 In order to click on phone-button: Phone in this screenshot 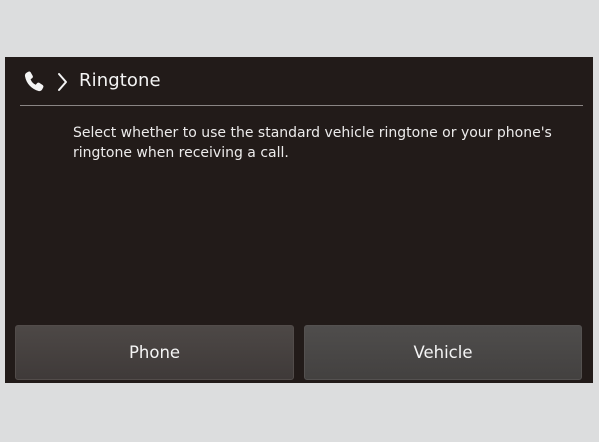, I will do `click(154, 352)`.